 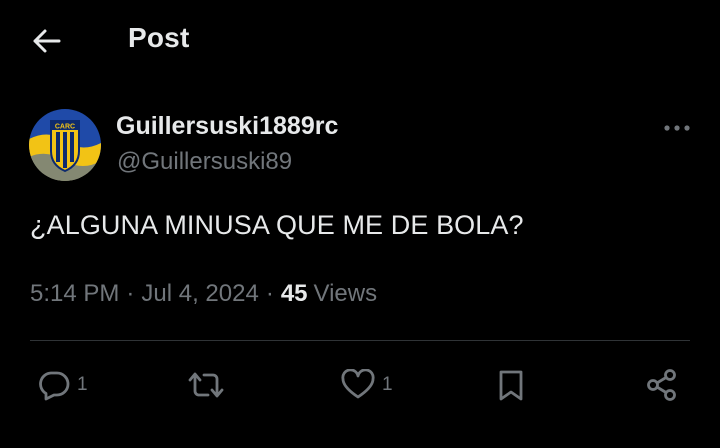 I want to click on share-button, so click(x=662, y=385).